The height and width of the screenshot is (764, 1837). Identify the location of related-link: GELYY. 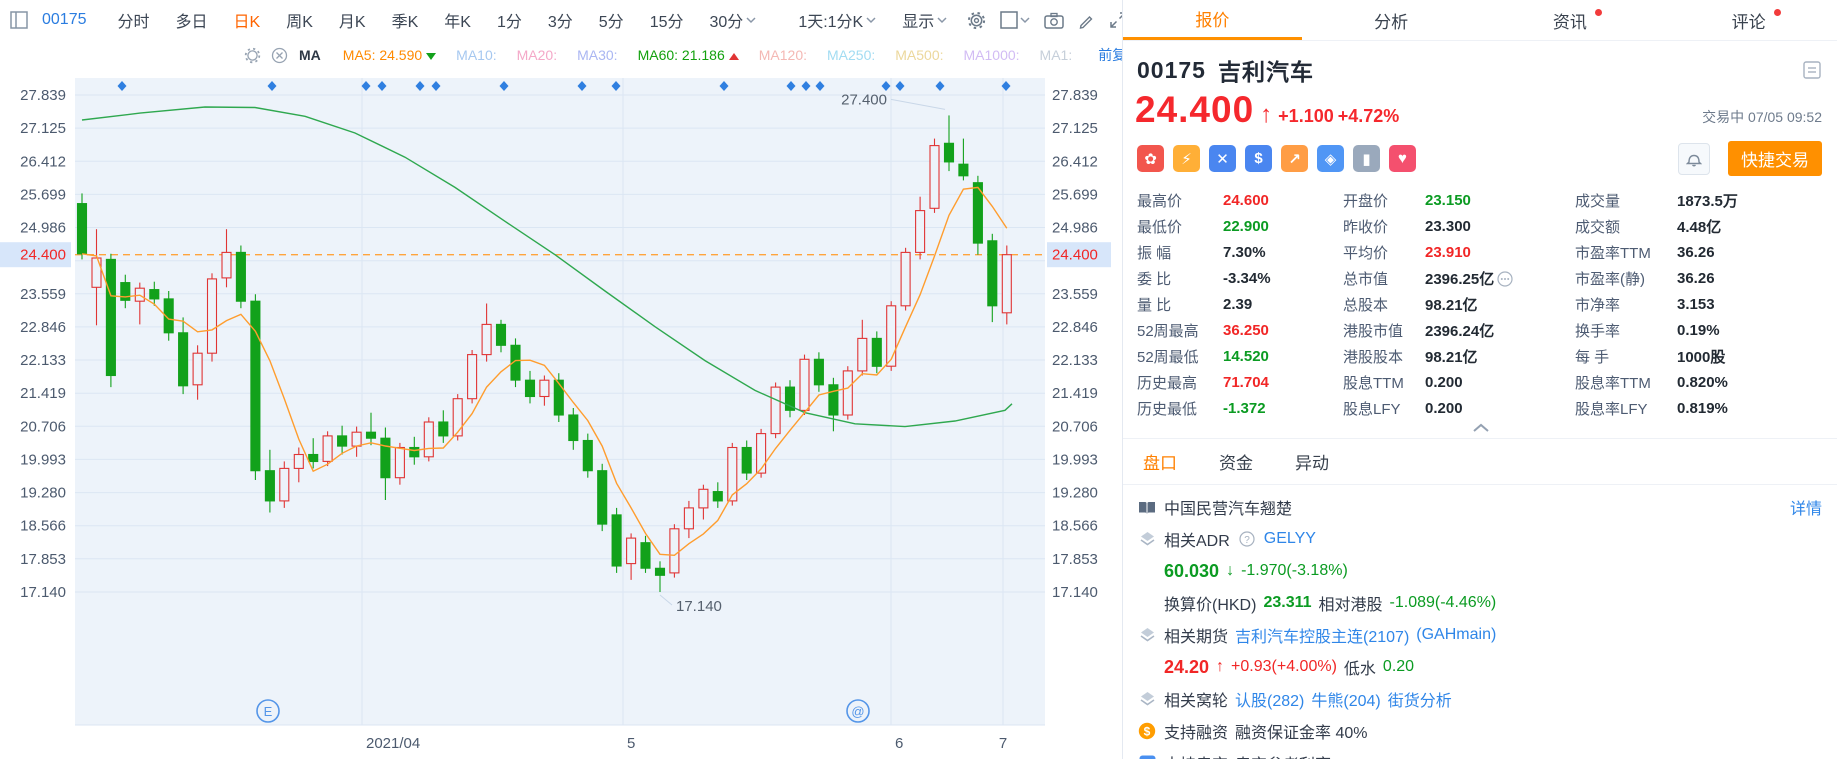
(1290, 539).